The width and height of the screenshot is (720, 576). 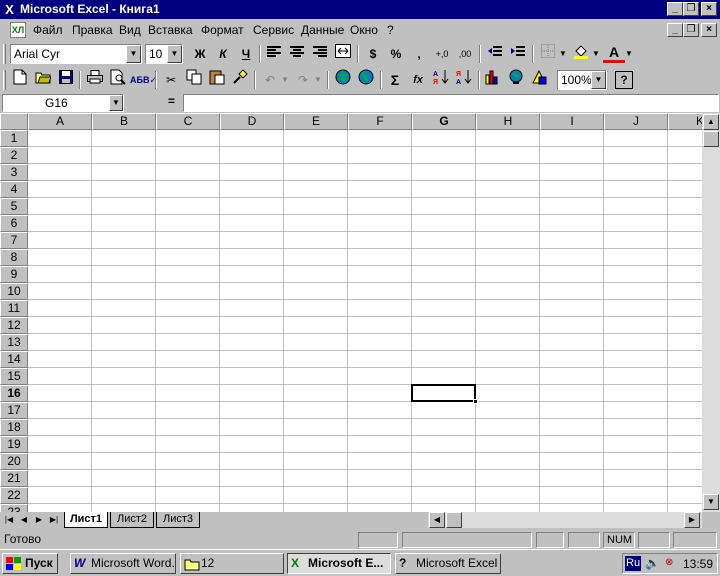 I want to click on menu-view: Вид, so click(x=130, y=30).